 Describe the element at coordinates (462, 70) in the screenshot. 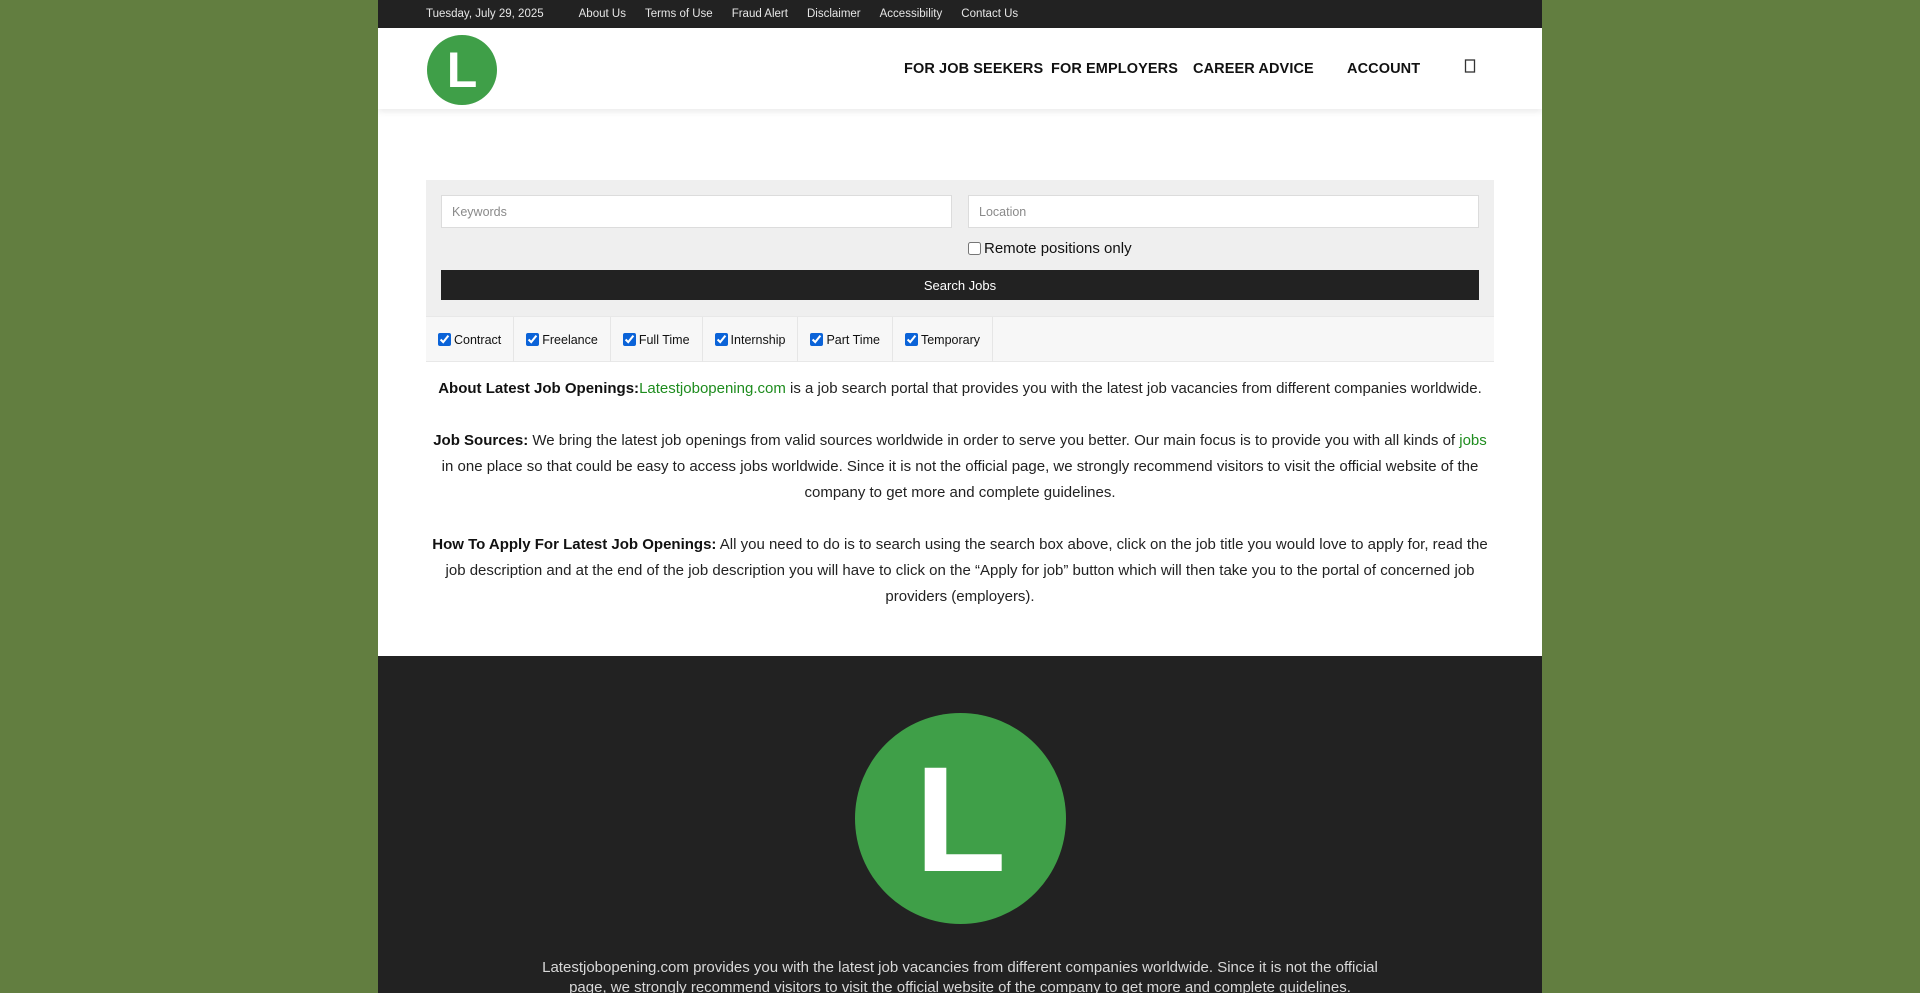

I see `site-logo: L` at that location.